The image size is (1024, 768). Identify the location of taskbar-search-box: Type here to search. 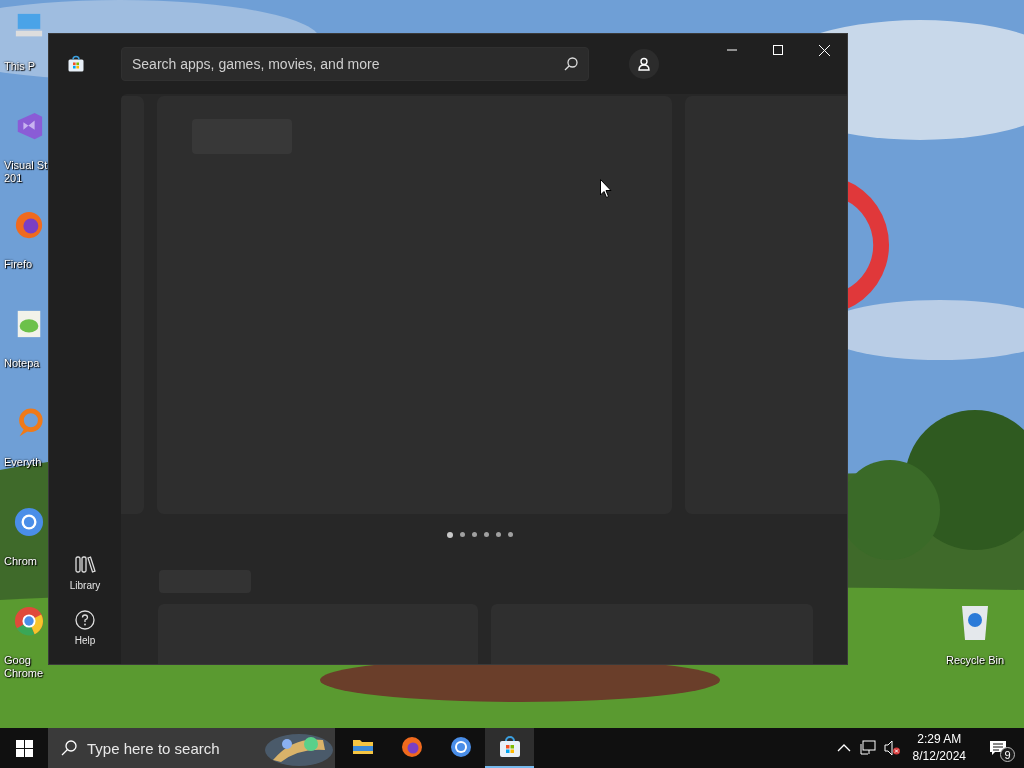
(191, 748).